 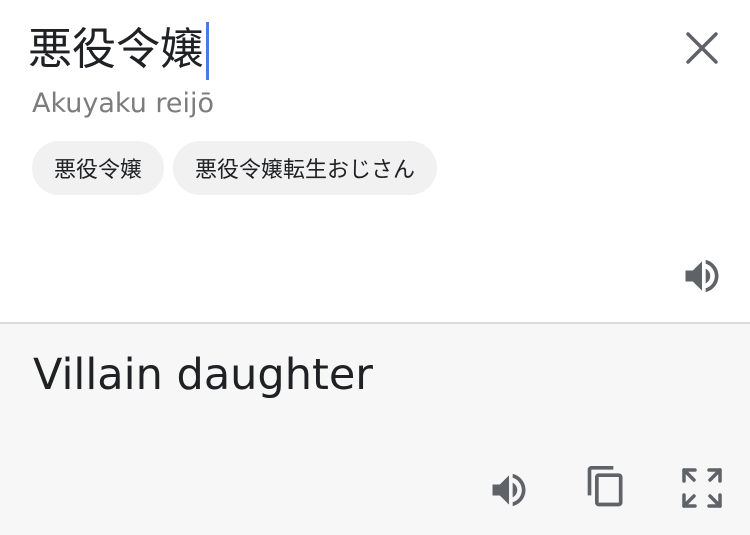 I want to click on suggestion-chips: 悪役令嬢 悪役令嬢転生おじさん, so click(x=235, y=168).